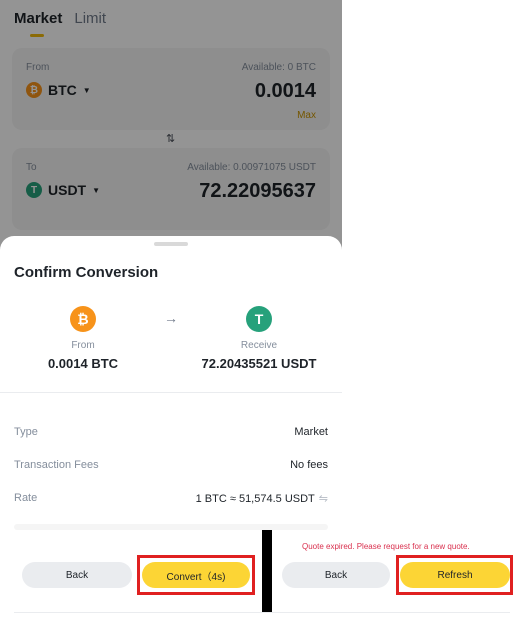 The height and width of the screenshot is (623, 513). Describe the element at coordinates (311, 432) in the screenshot. I see `detail-value: Market` at that location.